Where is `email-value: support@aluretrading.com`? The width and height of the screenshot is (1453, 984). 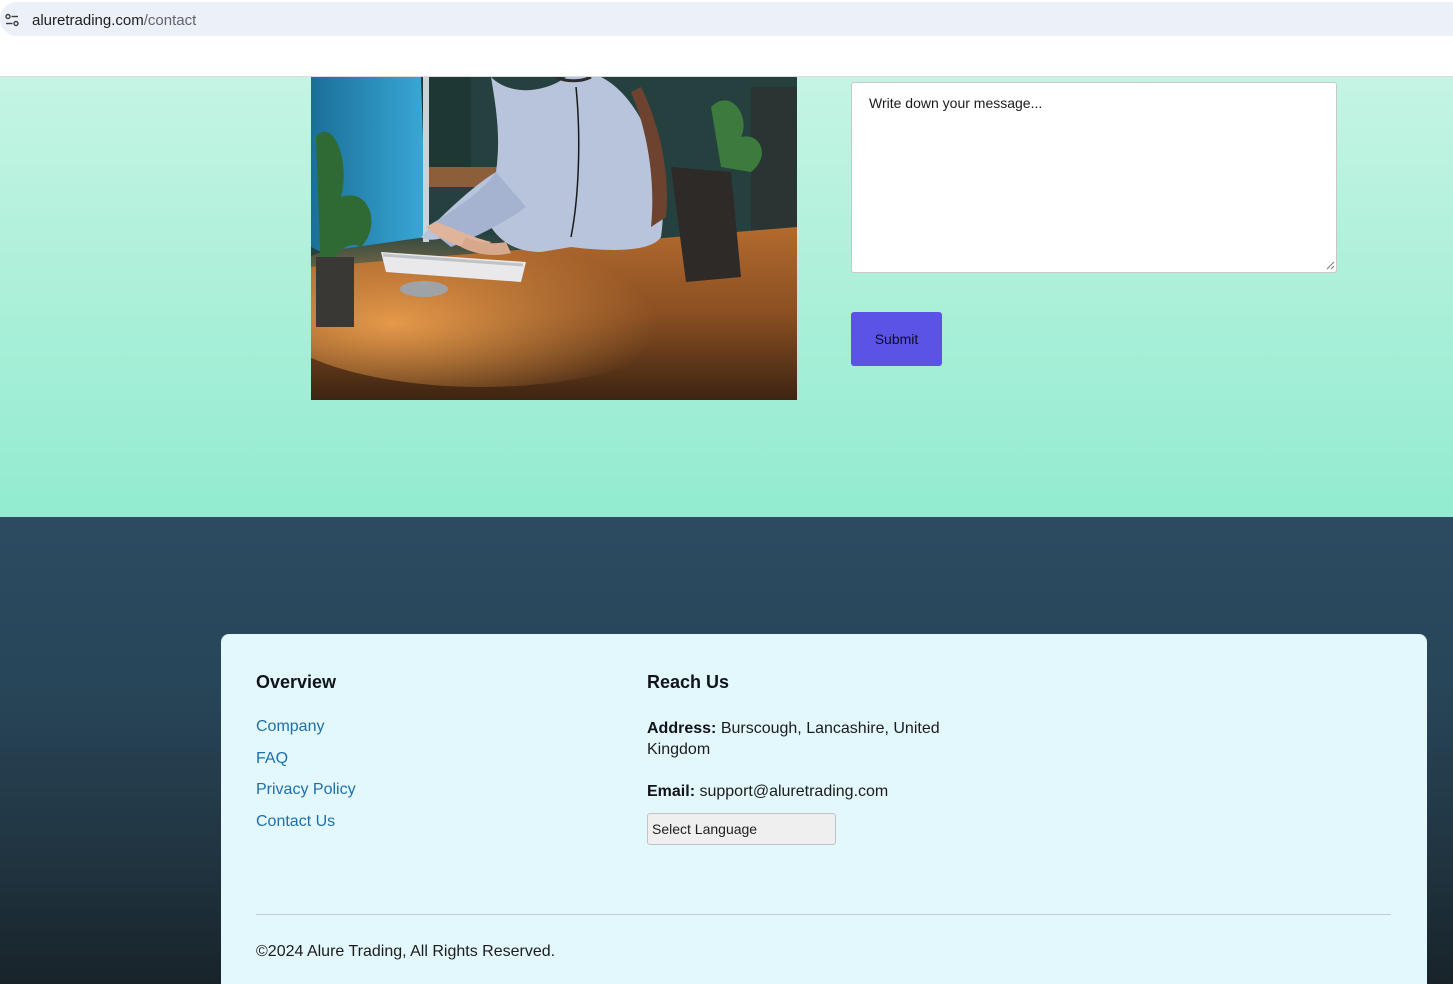 email-value: support@aluretrading.com is located at coordinates (794, 791).